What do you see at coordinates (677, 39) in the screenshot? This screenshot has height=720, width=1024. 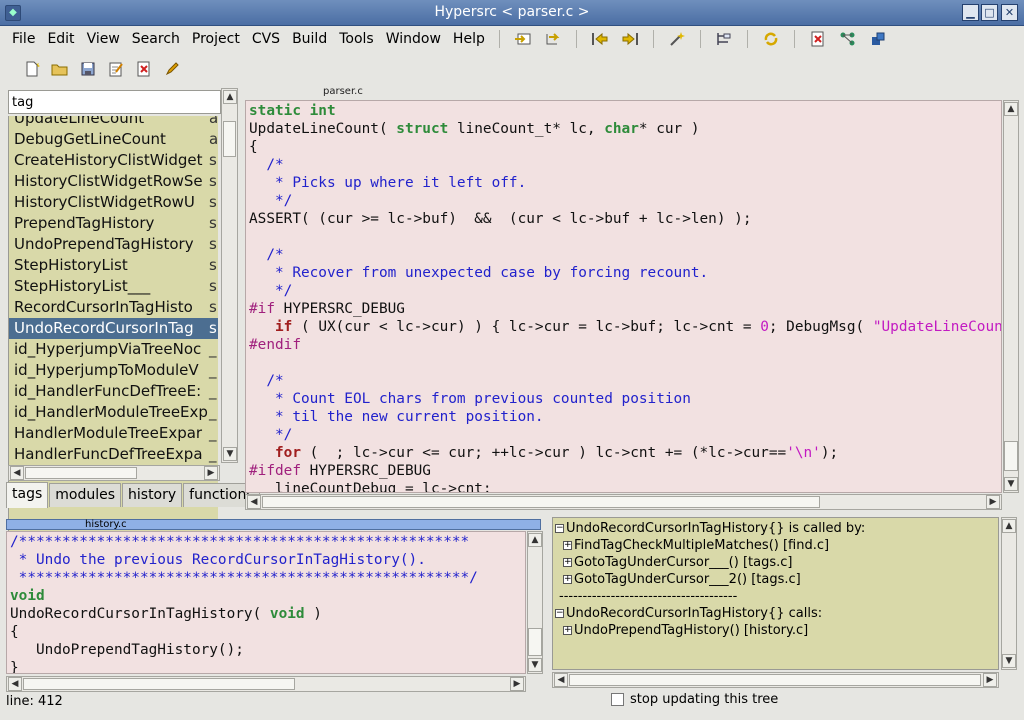 I see `magic-wand-icon` at bounding box center [677, 39].